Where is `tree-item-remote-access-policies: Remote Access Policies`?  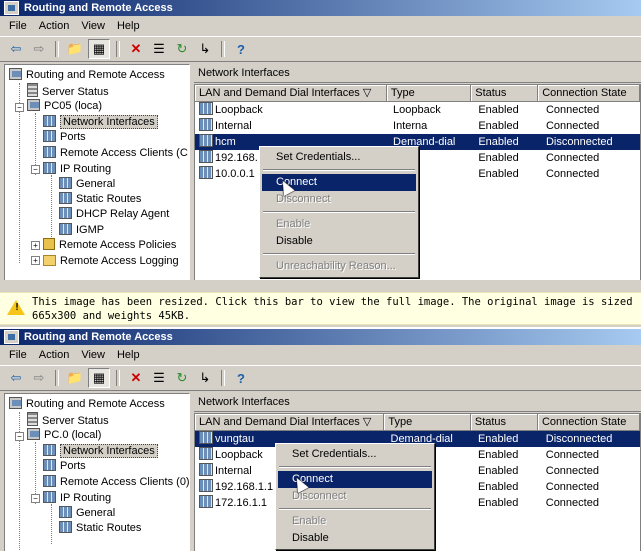
tree-item-remote-access-policies: Remote Access Policies is located at coordinates (109, 245).